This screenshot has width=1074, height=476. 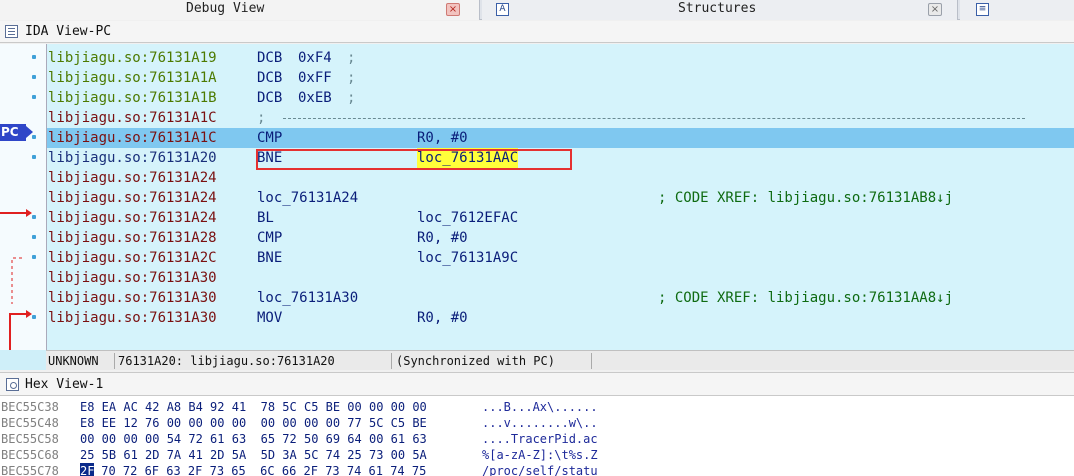 What do you see at coordinates (560, 278) in the screenshot?
I see `code-line: libjiagu.so:76131A30` at bounding box center [560, 278].